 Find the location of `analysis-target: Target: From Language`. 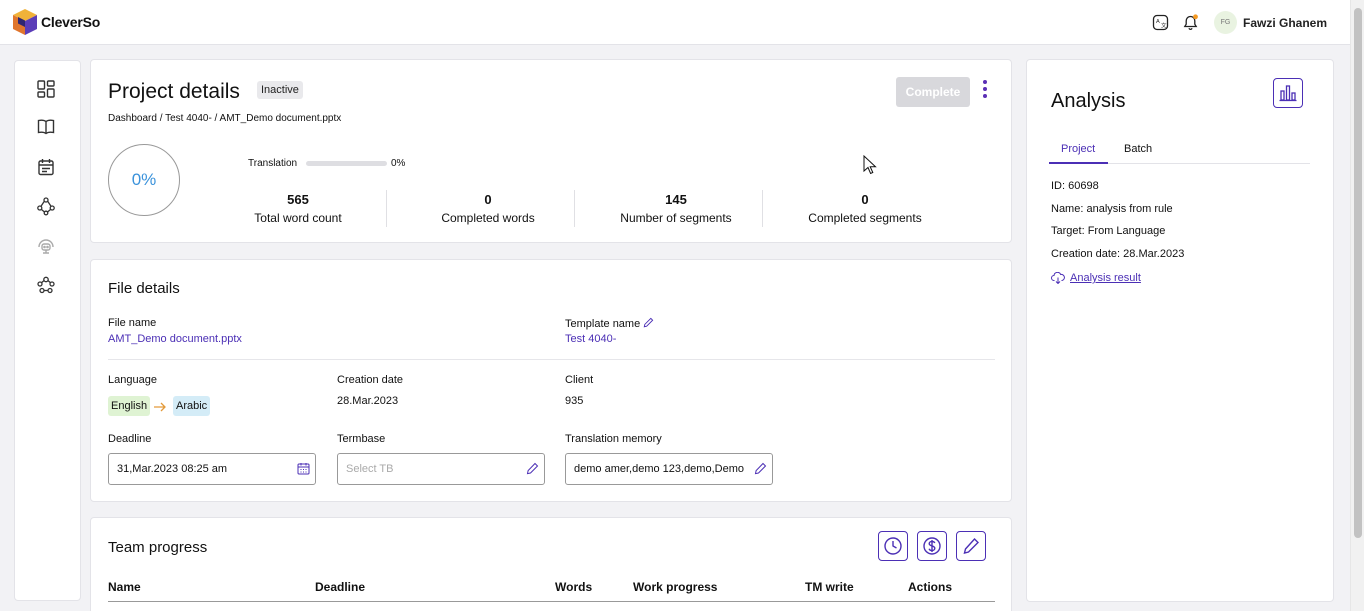

analysis-target: Target: From Language is located at coordinates (1108, 231).